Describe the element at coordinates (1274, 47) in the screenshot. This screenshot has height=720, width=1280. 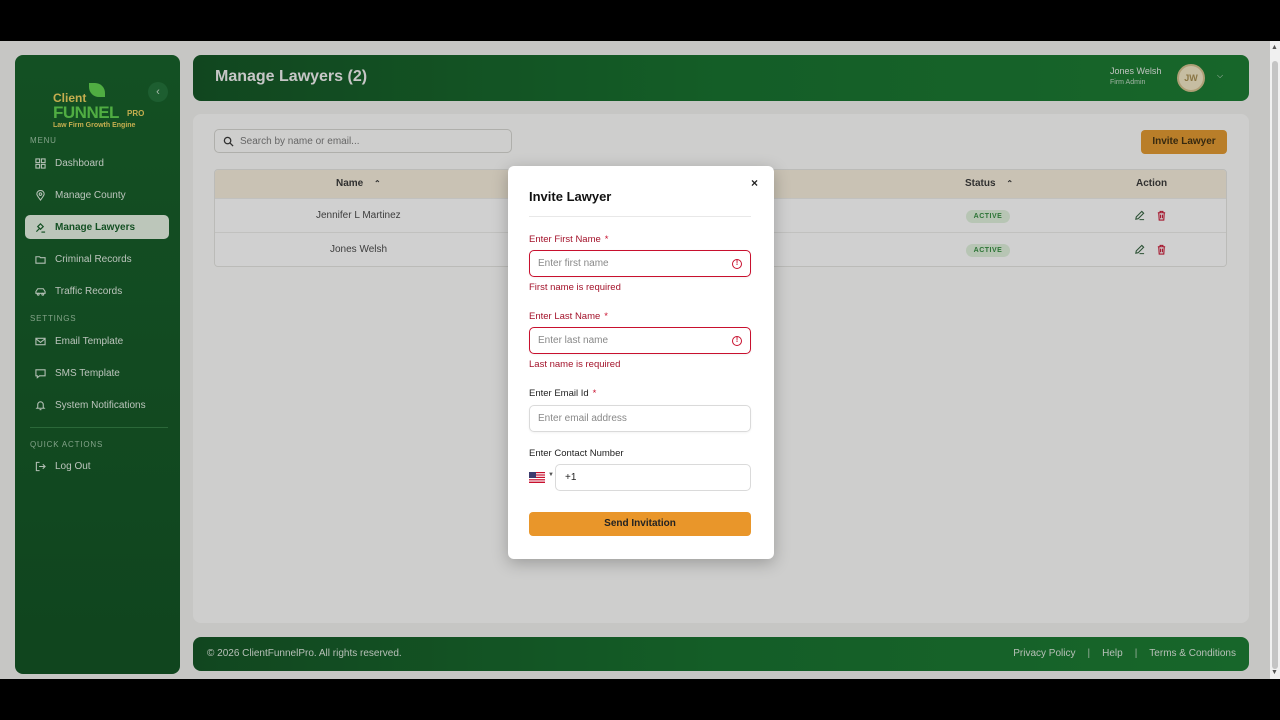
I see `scroll-up-icon: ▲` at that location.